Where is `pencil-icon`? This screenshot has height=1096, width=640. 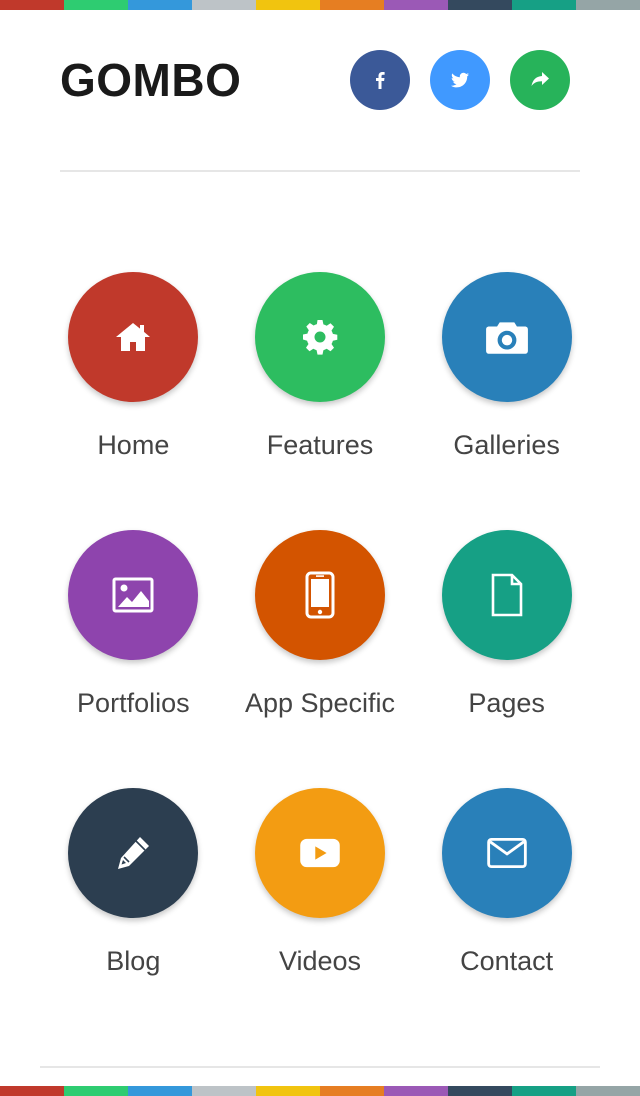
pencil-icon is located at coordinates (134, 853).